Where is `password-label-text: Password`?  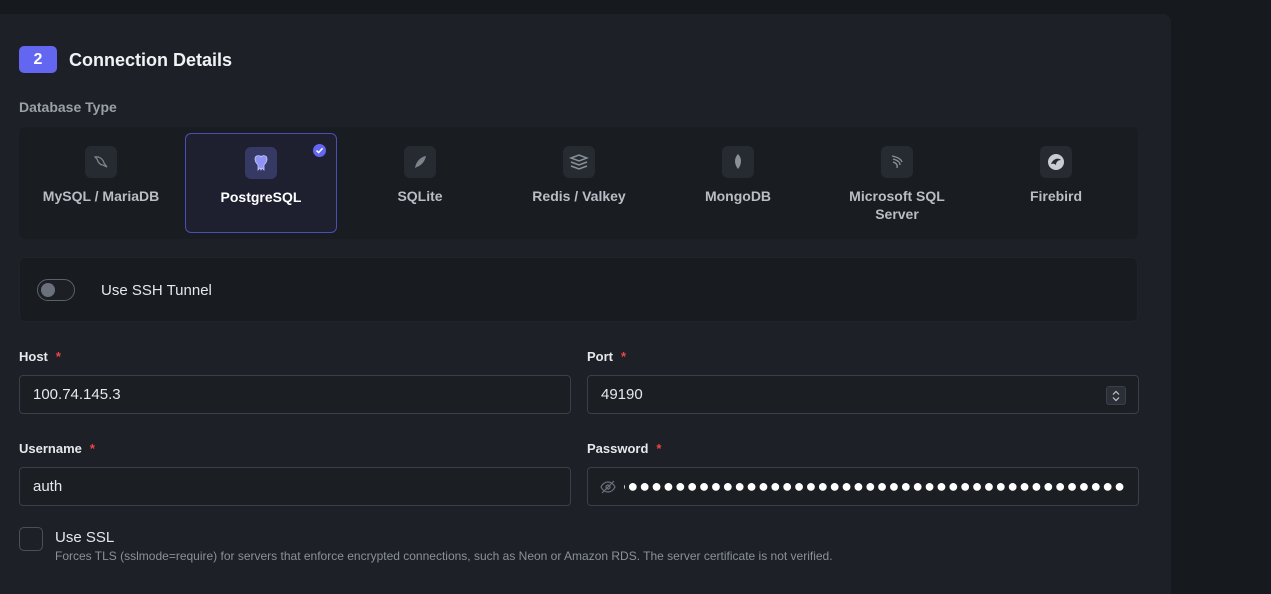
password-label-text: Password is located at coordinates (618, 448).